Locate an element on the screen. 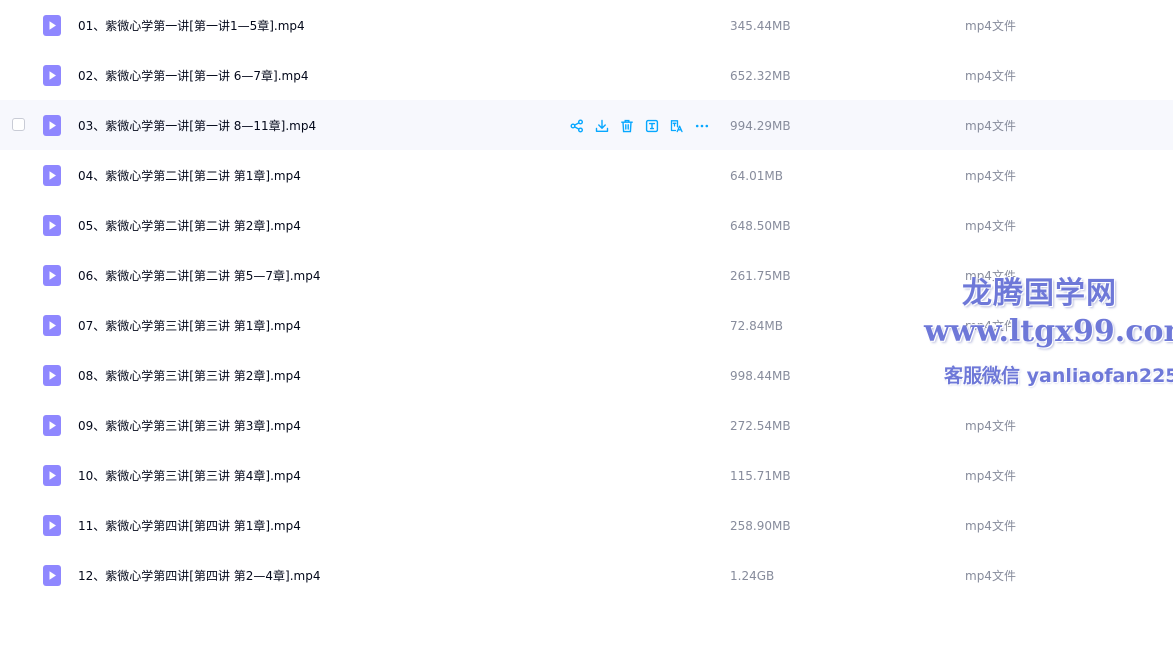 The height and width of the screenshot is (660, 1173). file-name: 07、紫微心学第三讲[第三讲 第1章].mp4 is located at coordinates (189, 326).